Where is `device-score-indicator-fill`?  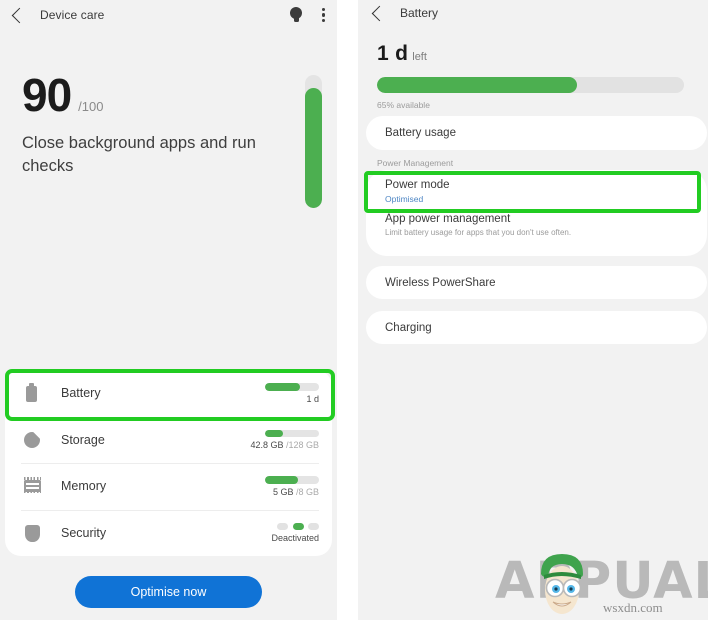 device-score-indicator-fill is located at coordinates (313, 148).